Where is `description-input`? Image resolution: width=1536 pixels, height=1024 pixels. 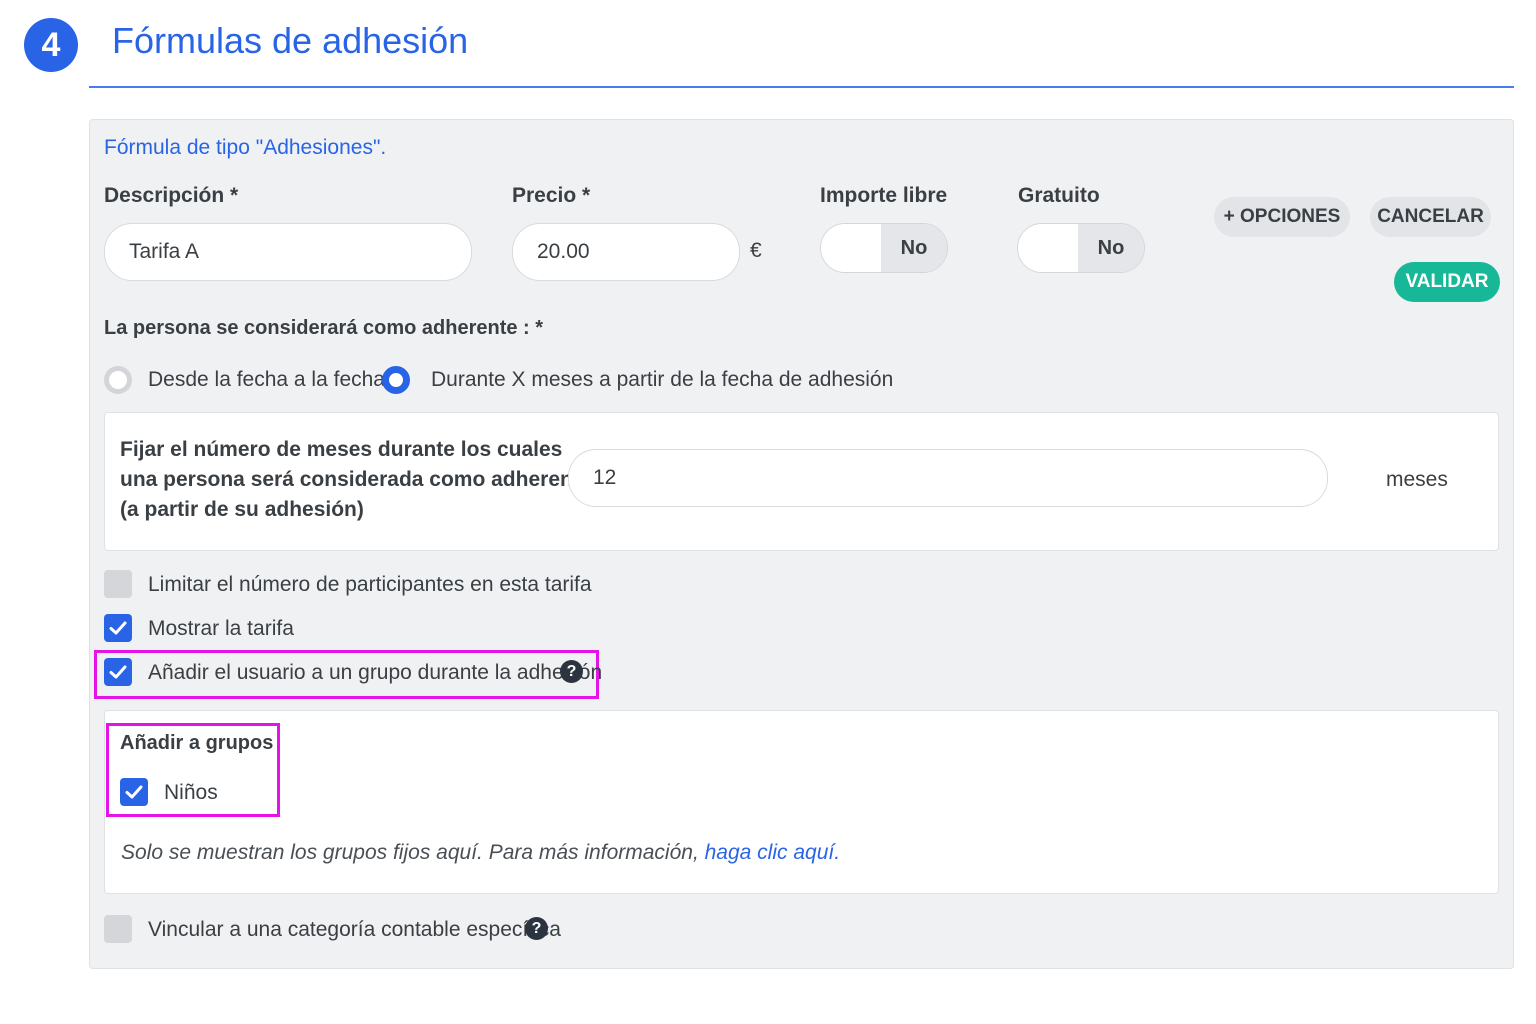 description-input is located at coordinates (288, 252).